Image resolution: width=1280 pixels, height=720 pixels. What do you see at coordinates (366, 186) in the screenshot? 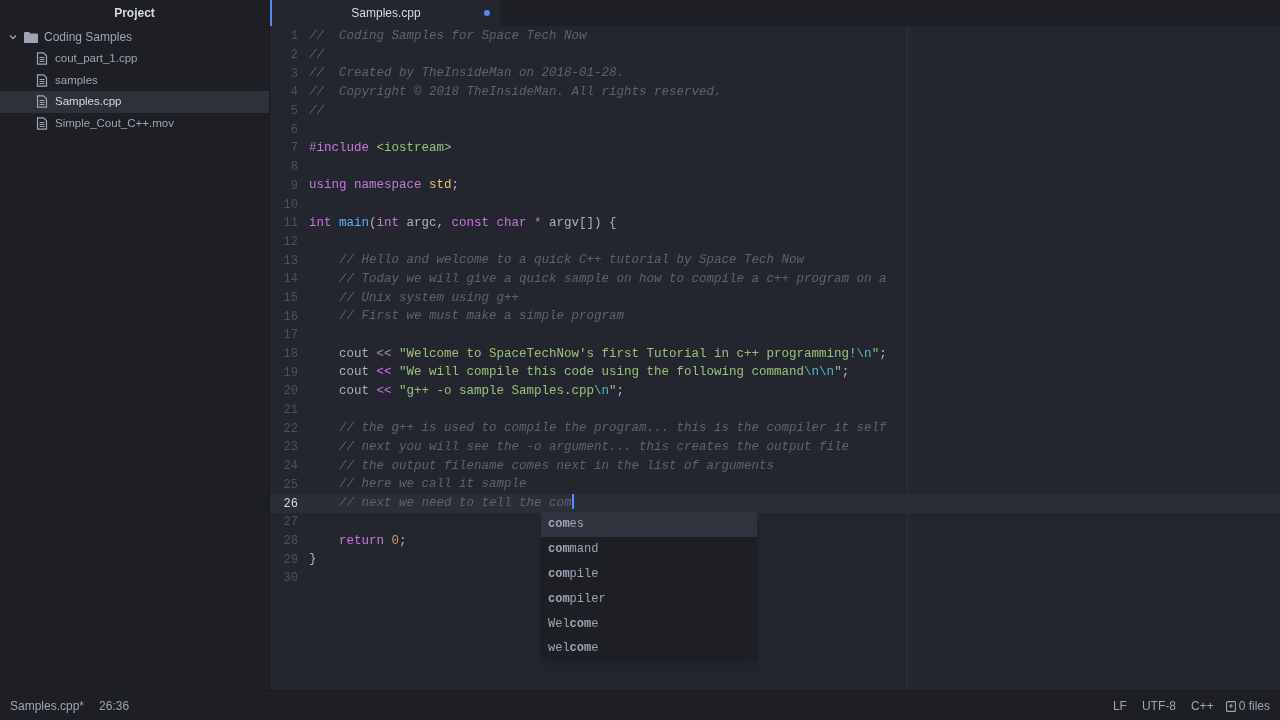
I see `code-token: using namespace` at bounding box center [366, 186].